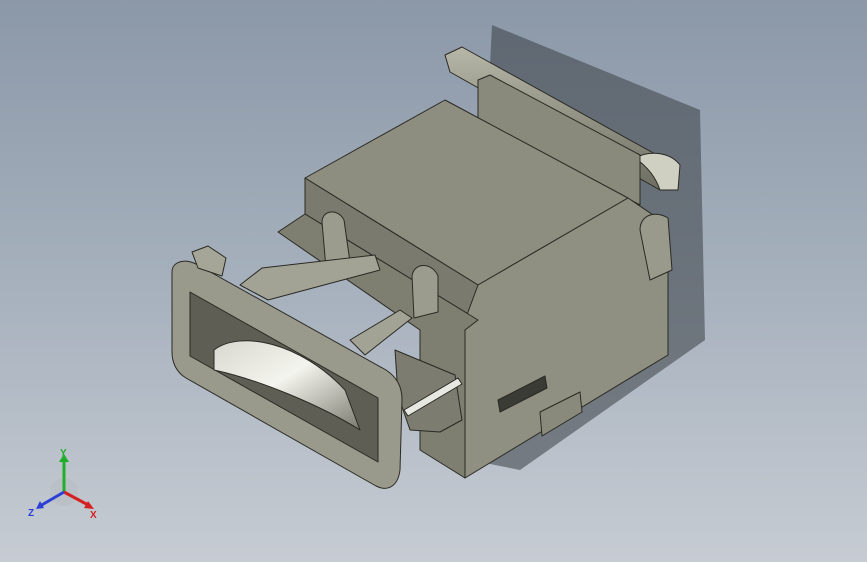 The width and height of the screenshot is (867, 562). What do you see at coordinates (62, 484) in the screenshot?
I see `coordinate-triad-icon: Y X Z` at bounding box center [62, 484].